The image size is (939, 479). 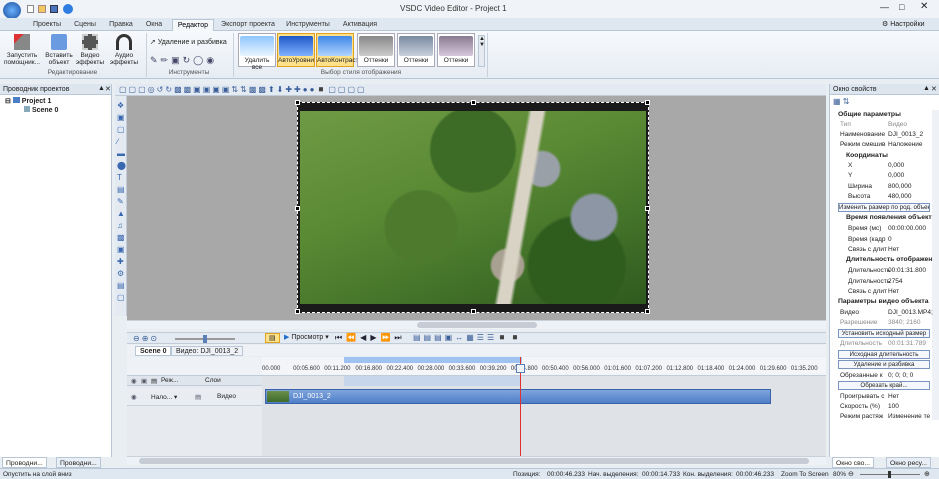 What do you see at coordinates (468, 337) in the screenshot?
I see `timeline-tool-icons: ▤▤▤▣↔▦☰☰◾◾` at bounding box center [468, 337].